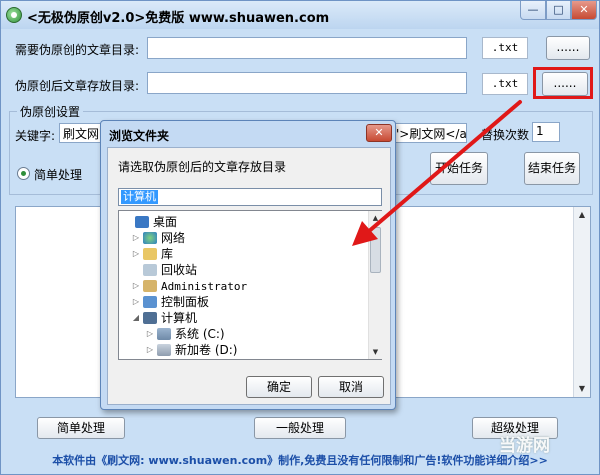 The height and width of the screenshot is (475, 600). I want to click on source-dir-input, so click(307, 48).